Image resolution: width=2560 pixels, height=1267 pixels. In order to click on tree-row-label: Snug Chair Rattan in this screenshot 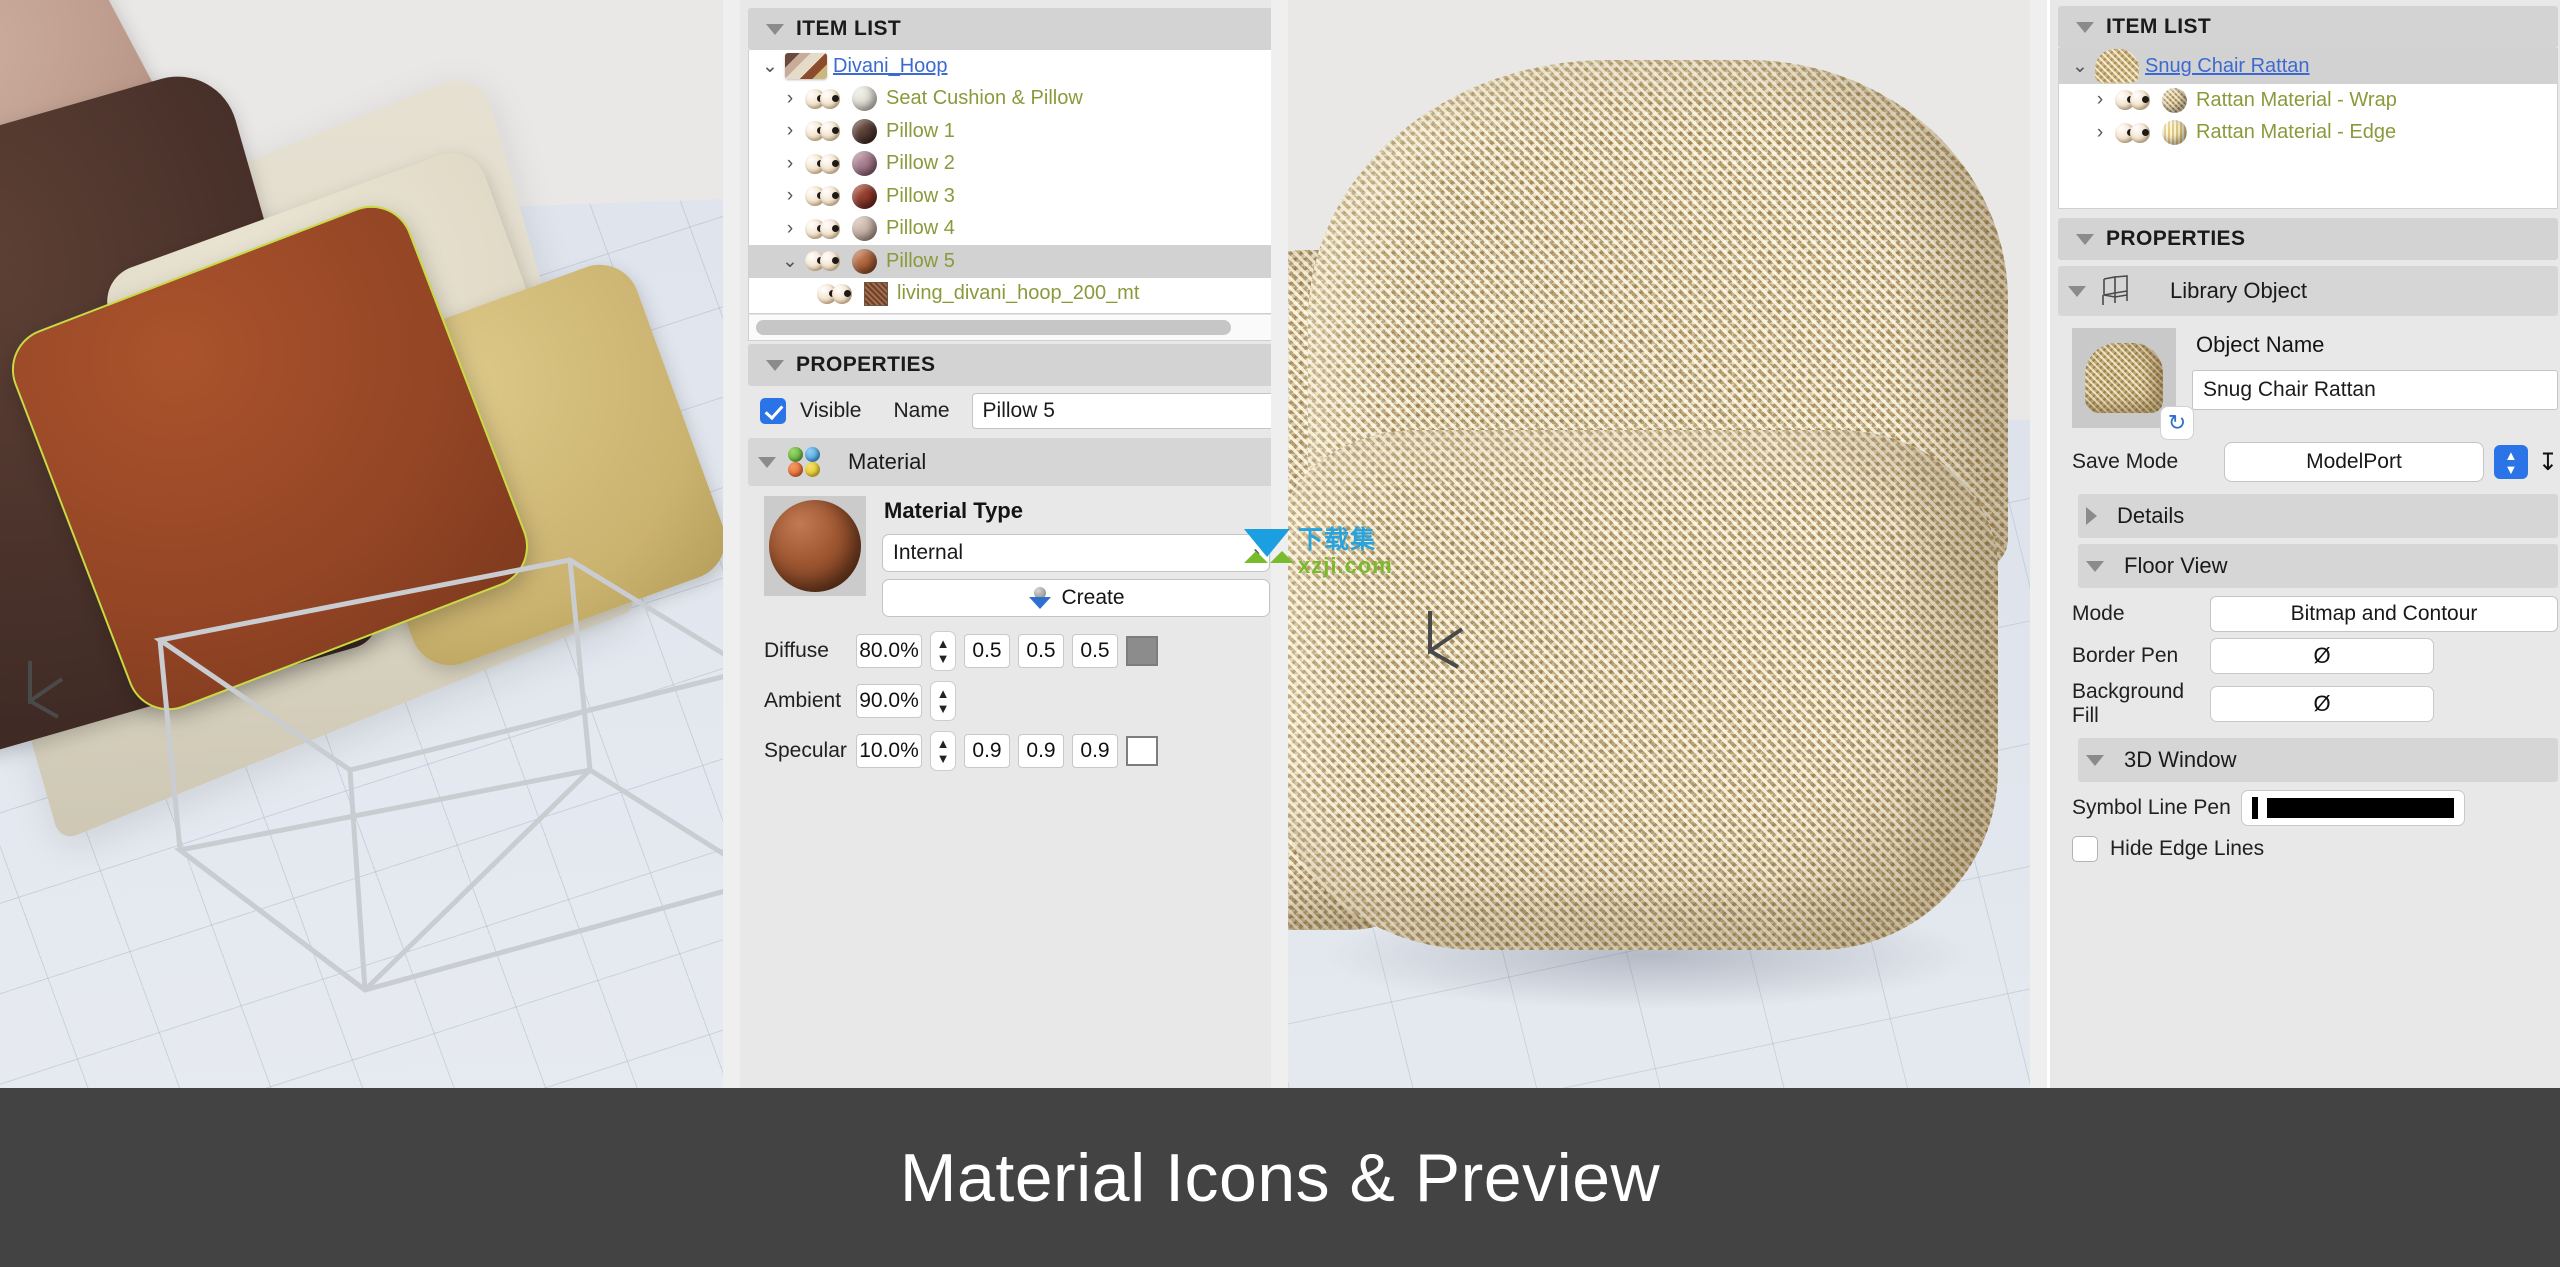, I will do `click(2227, 66)`.